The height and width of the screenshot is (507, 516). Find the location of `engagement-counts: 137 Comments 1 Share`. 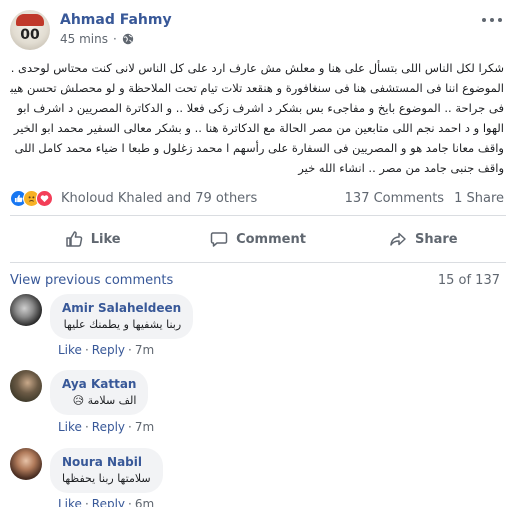

engagement-counts: 137 Comments 1 Share is located at coordinates (424, 198).